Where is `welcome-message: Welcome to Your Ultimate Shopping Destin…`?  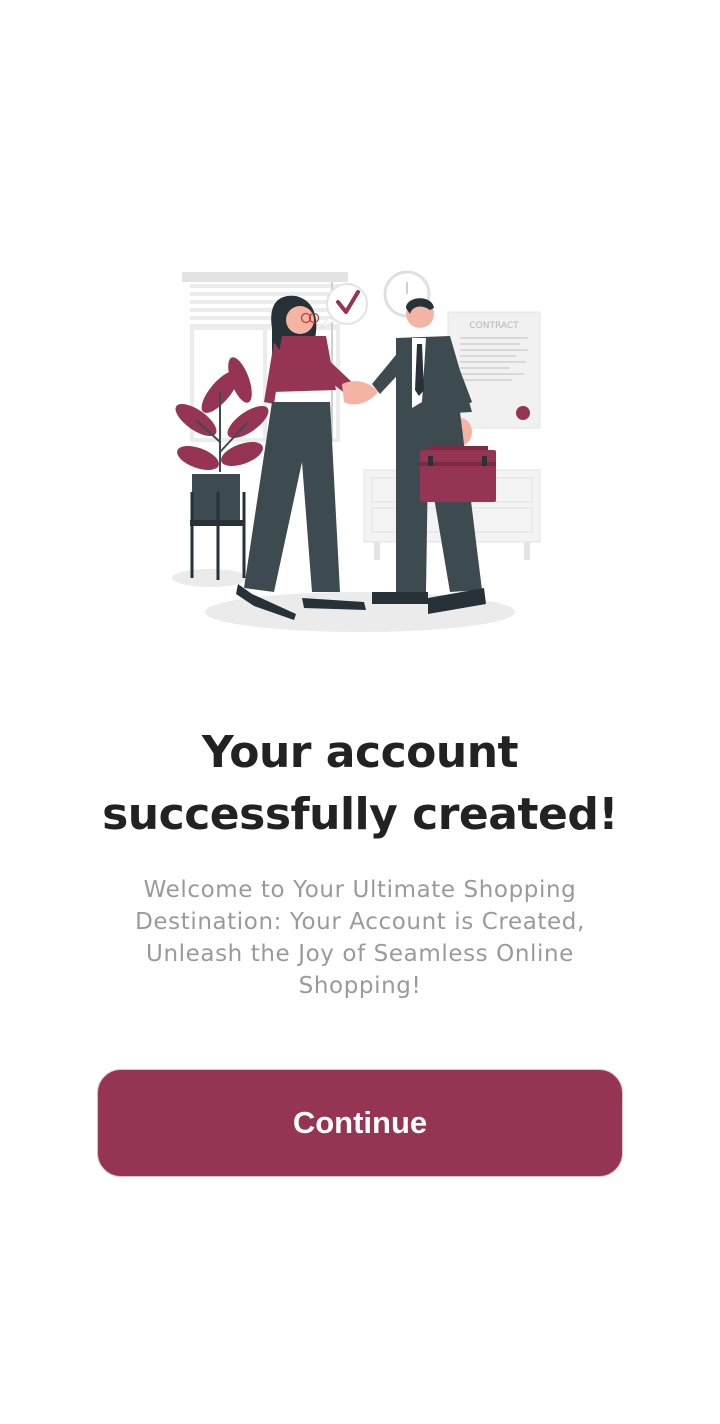 welcome-message: Welcome to Your Ultimate Shopping Destin… is located at coordinates (360, 938).